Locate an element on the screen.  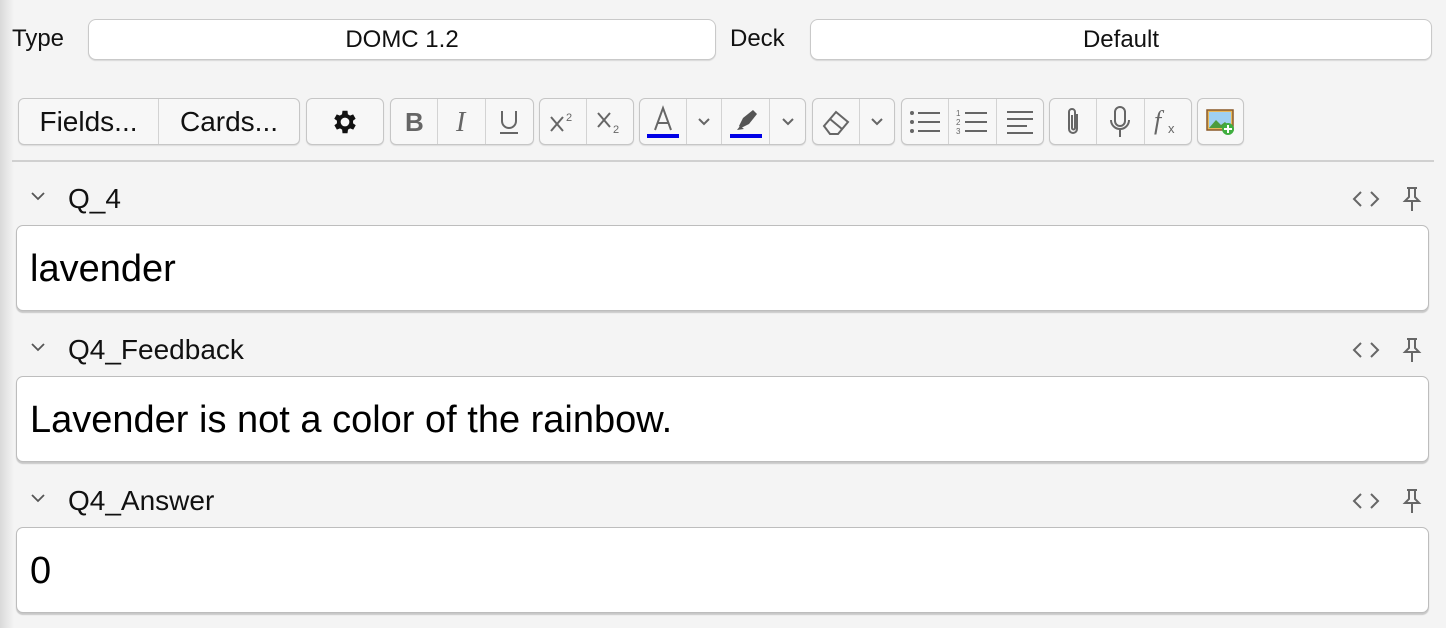
subscript-icon: 2 is located at coordinates (608, 123).